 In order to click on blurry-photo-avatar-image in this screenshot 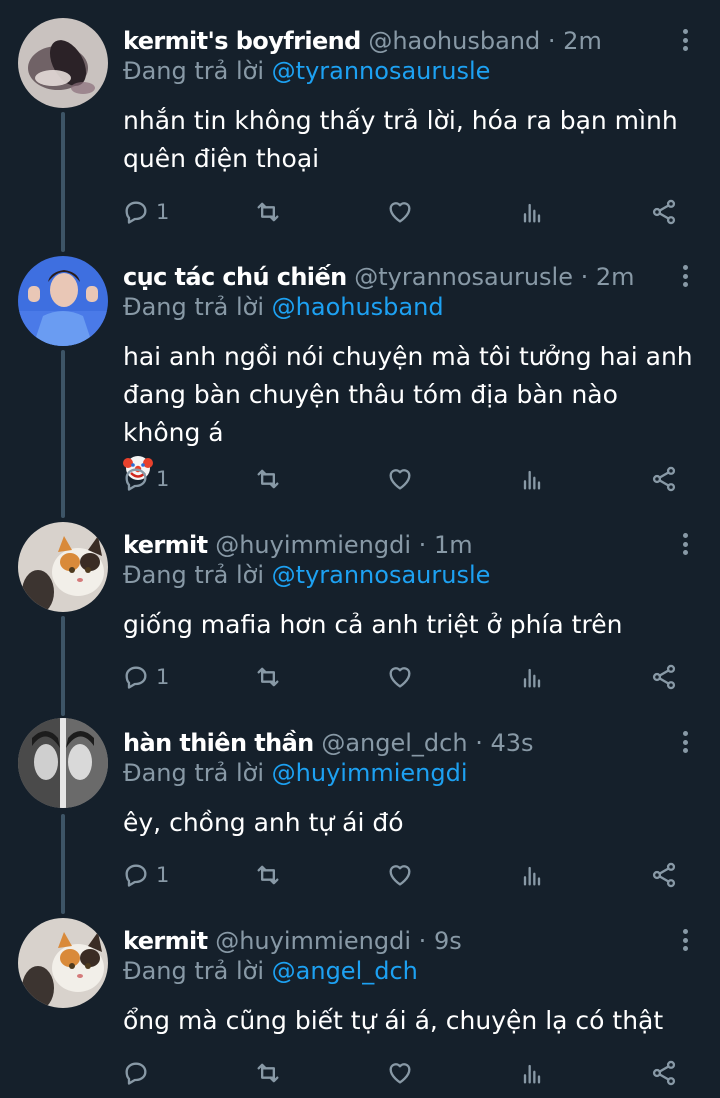, I will do `click(63, 63)`.